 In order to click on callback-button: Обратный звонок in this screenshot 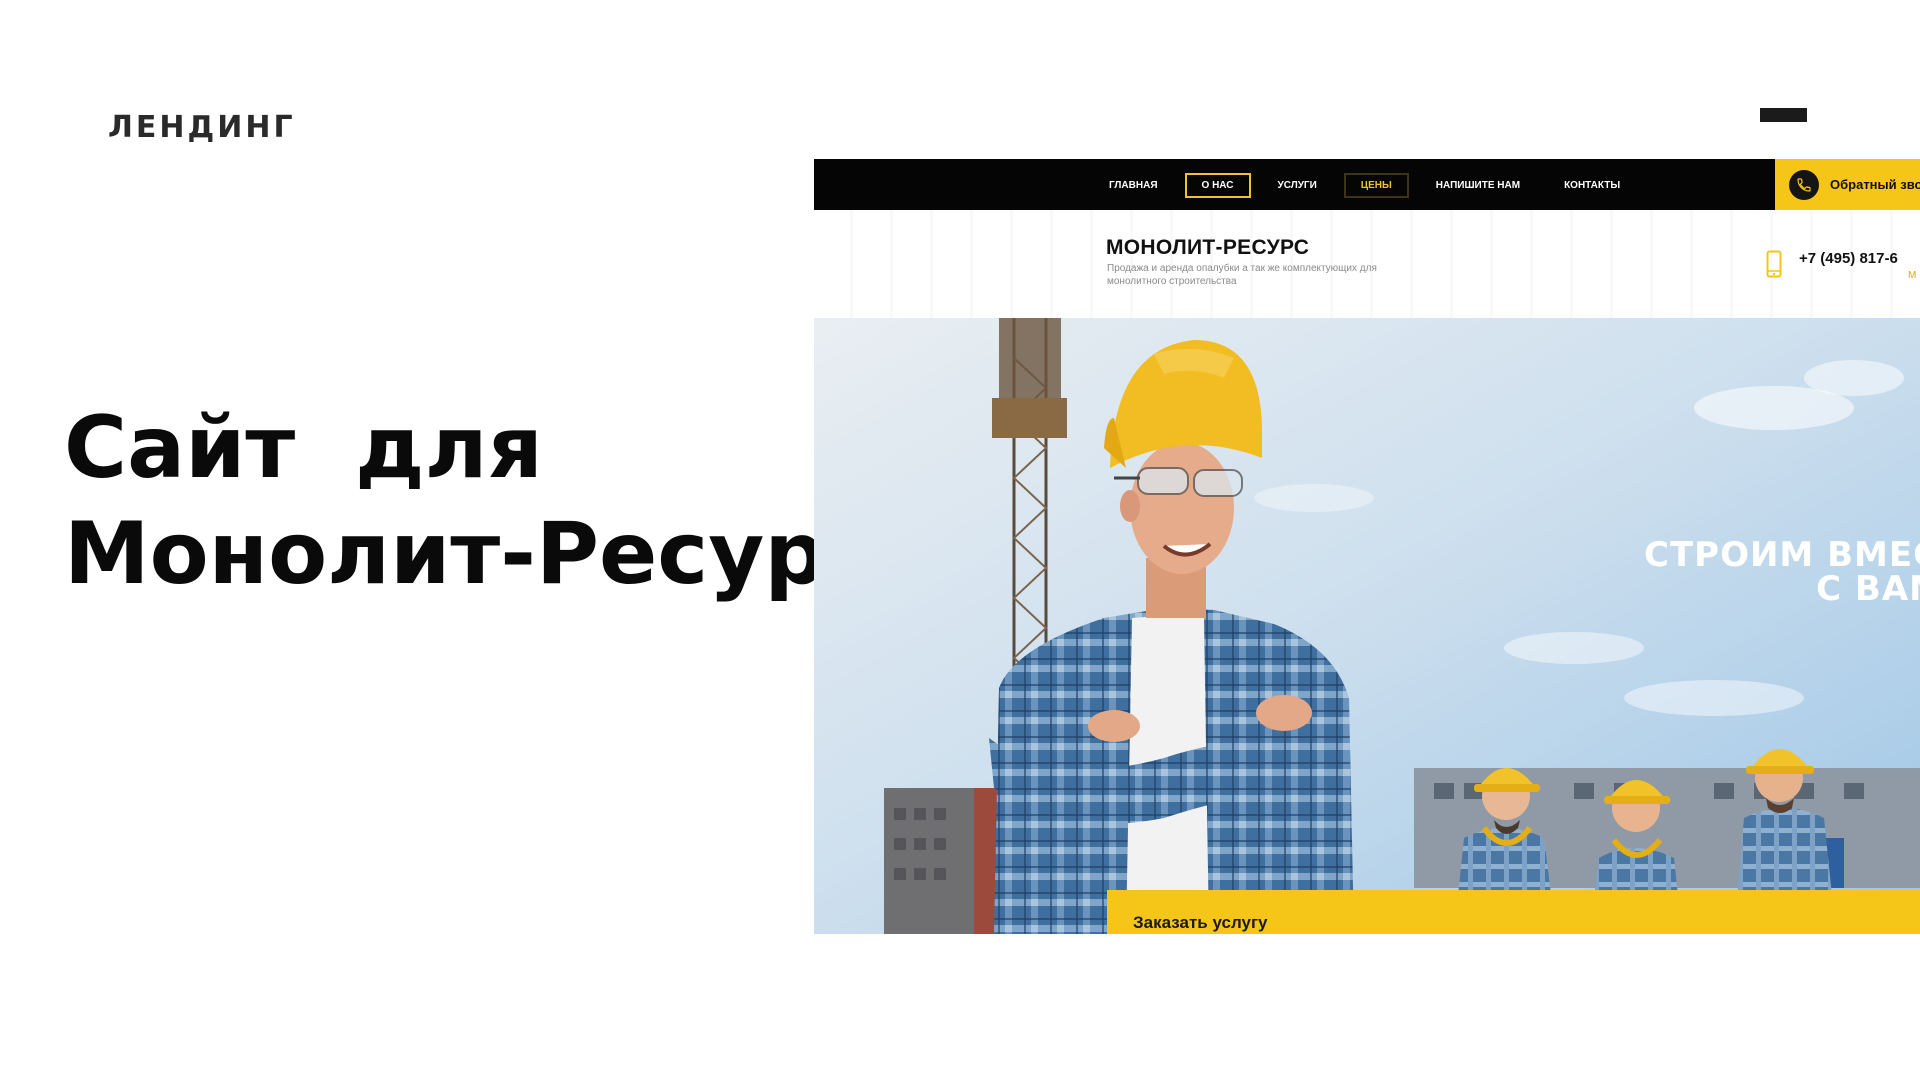, I will do `click(1847, 184)`.